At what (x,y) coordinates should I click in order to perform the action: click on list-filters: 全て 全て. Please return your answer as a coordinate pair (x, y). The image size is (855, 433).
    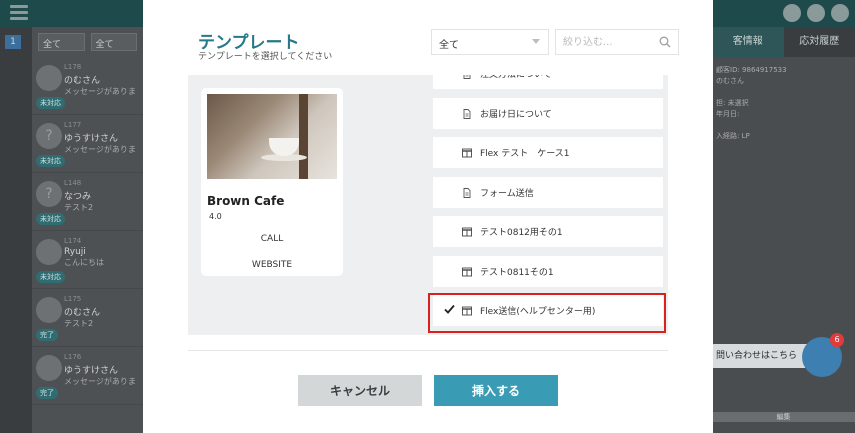
    Looking at the image, I should click on (87, 42).